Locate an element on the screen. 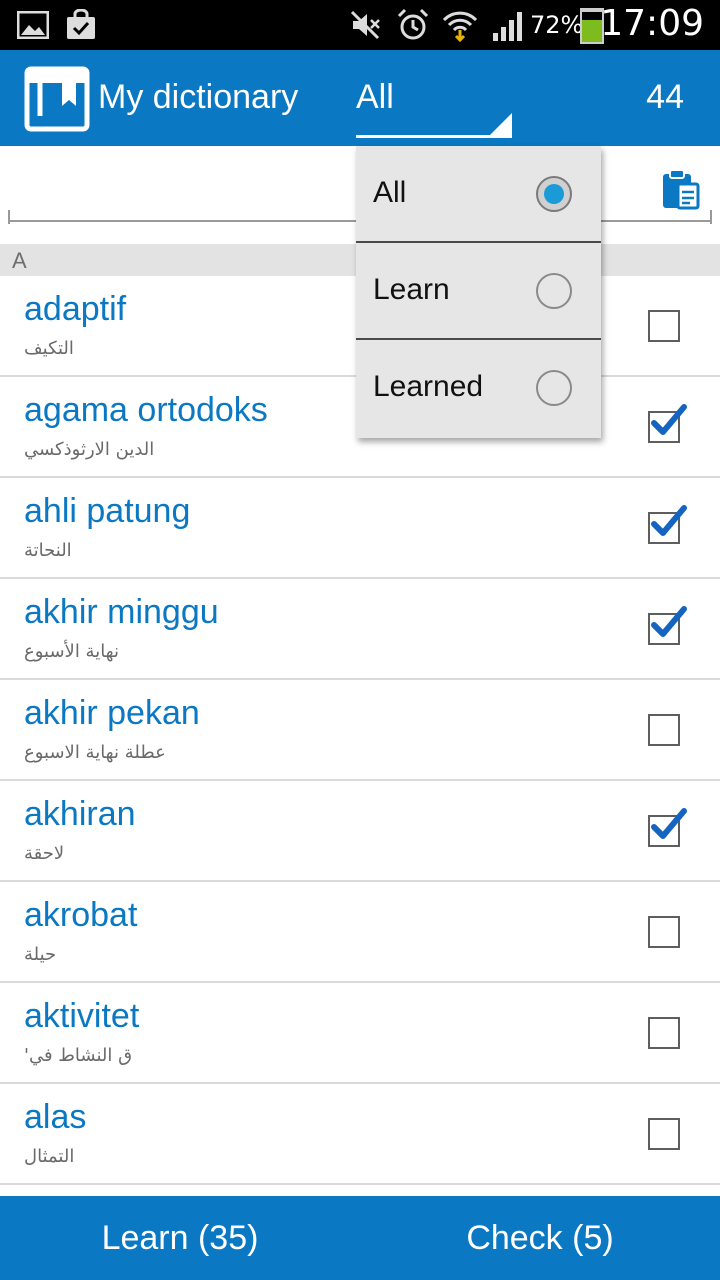 The width and height of the screenshot is (720, 1280). check-button: Check (5) is located at coordinates (540, 1238).